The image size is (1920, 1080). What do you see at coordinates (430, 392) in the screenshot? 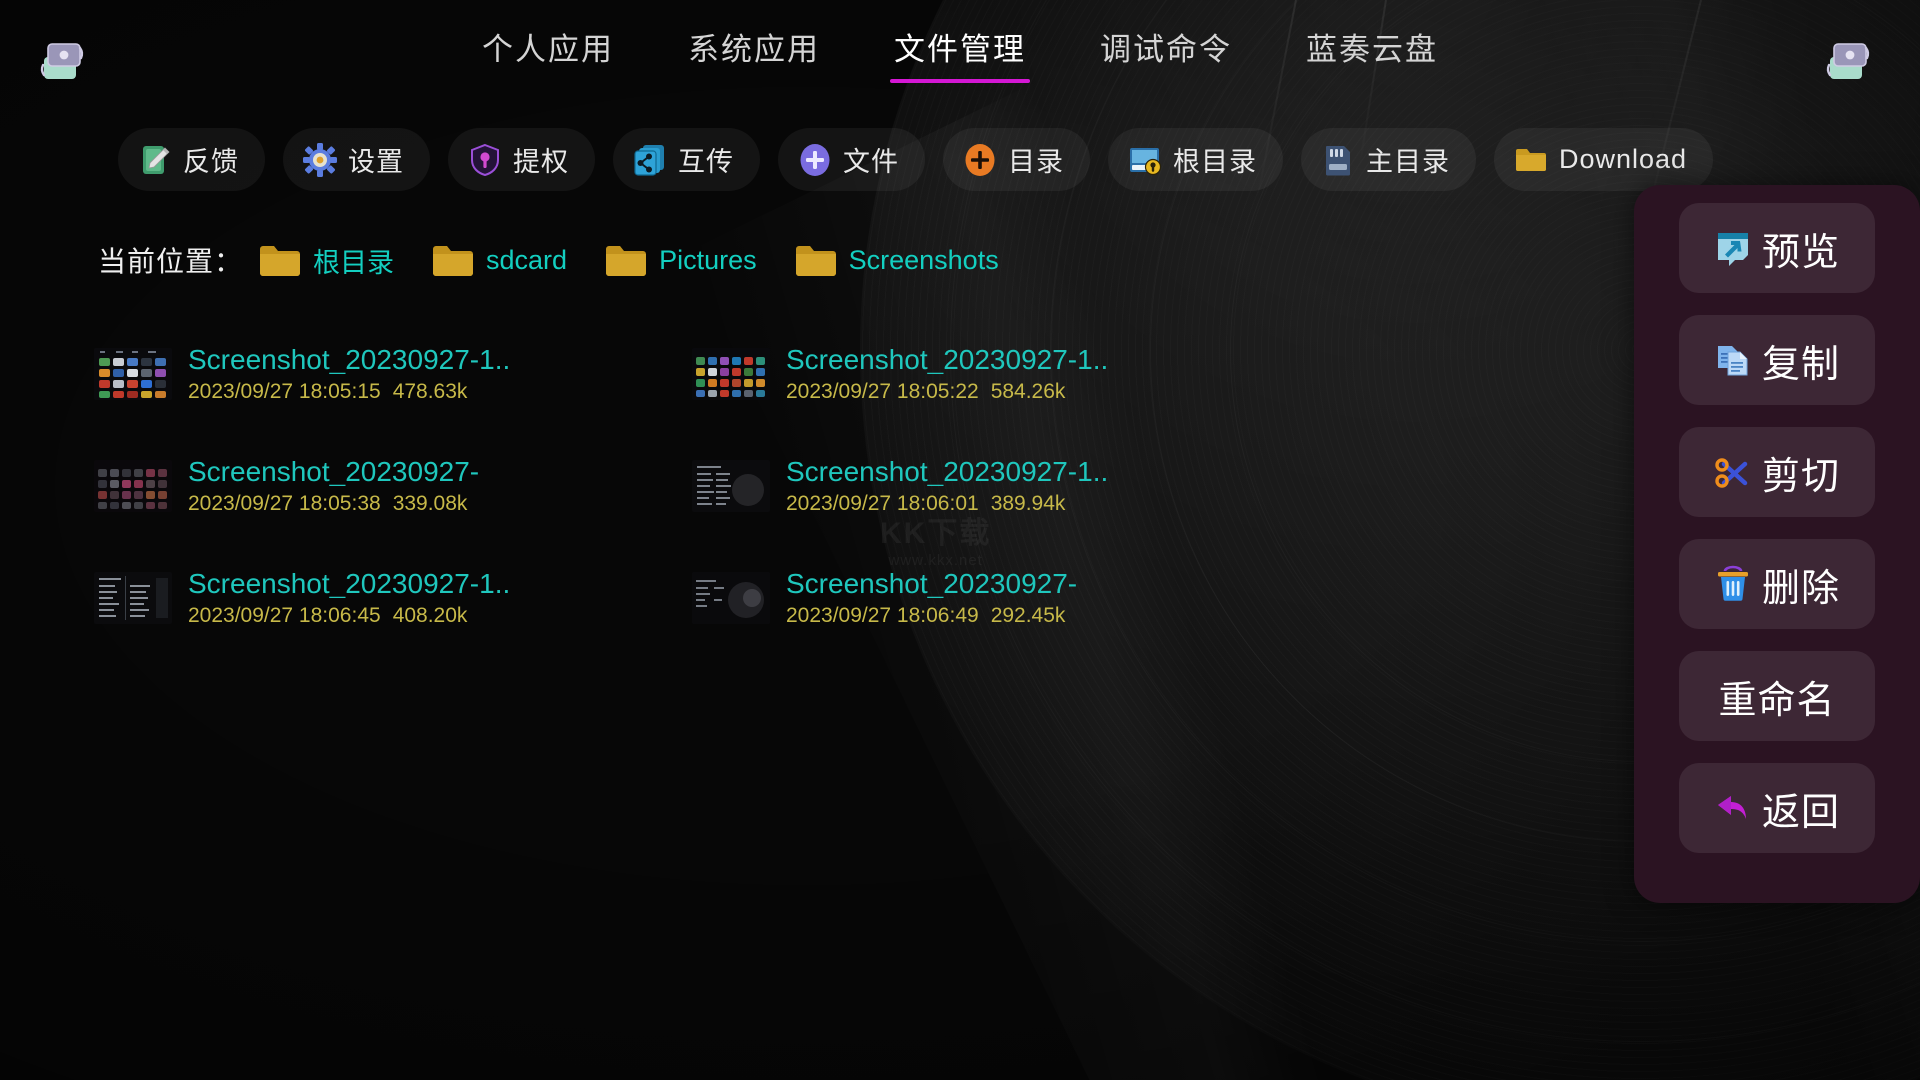
I see `file-size: 478.63k` at bounding box center [430, 392].